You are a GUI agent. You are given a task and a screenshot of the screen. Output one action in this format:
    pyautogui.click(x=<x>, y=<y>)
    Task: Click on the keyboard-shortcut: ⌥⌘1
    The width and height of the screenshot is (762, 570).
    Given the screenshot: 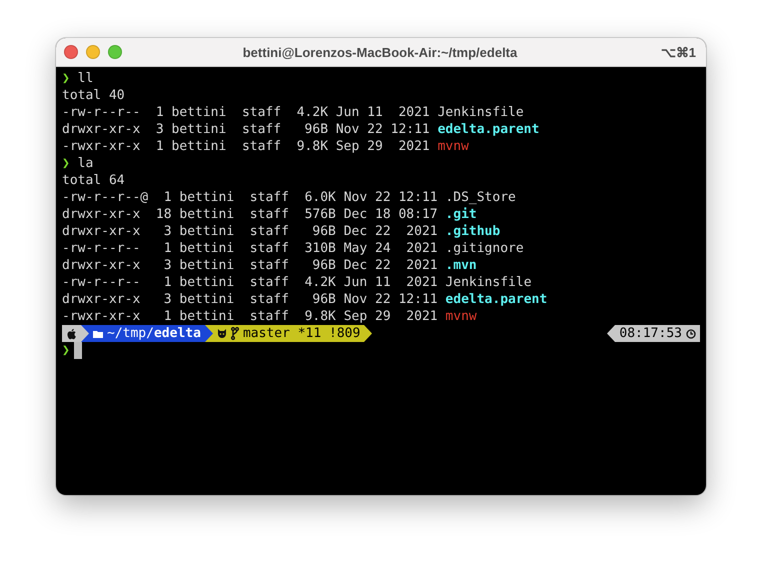 What is the action you would take?
    pyautogui.click(x=678, y=52)
    